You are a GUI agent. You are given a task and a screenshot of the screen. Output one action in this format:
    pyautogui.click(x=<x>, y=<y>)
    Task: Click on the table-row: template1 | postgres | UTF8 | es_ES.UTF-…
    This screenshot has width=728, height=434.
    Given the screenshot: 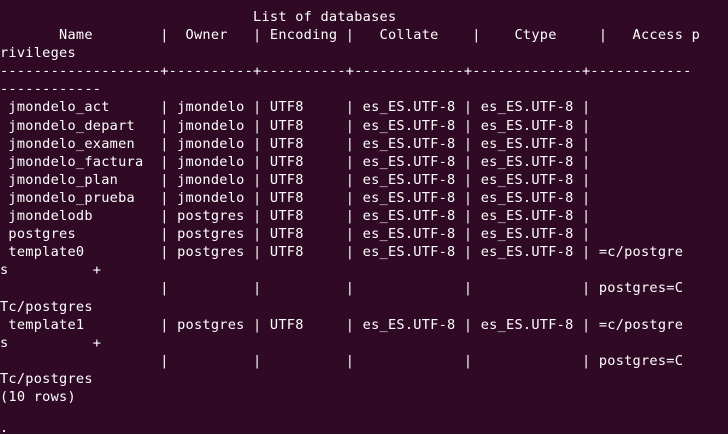 What is the action you would take?
    pyautogui.click(x=342, y=324)
    